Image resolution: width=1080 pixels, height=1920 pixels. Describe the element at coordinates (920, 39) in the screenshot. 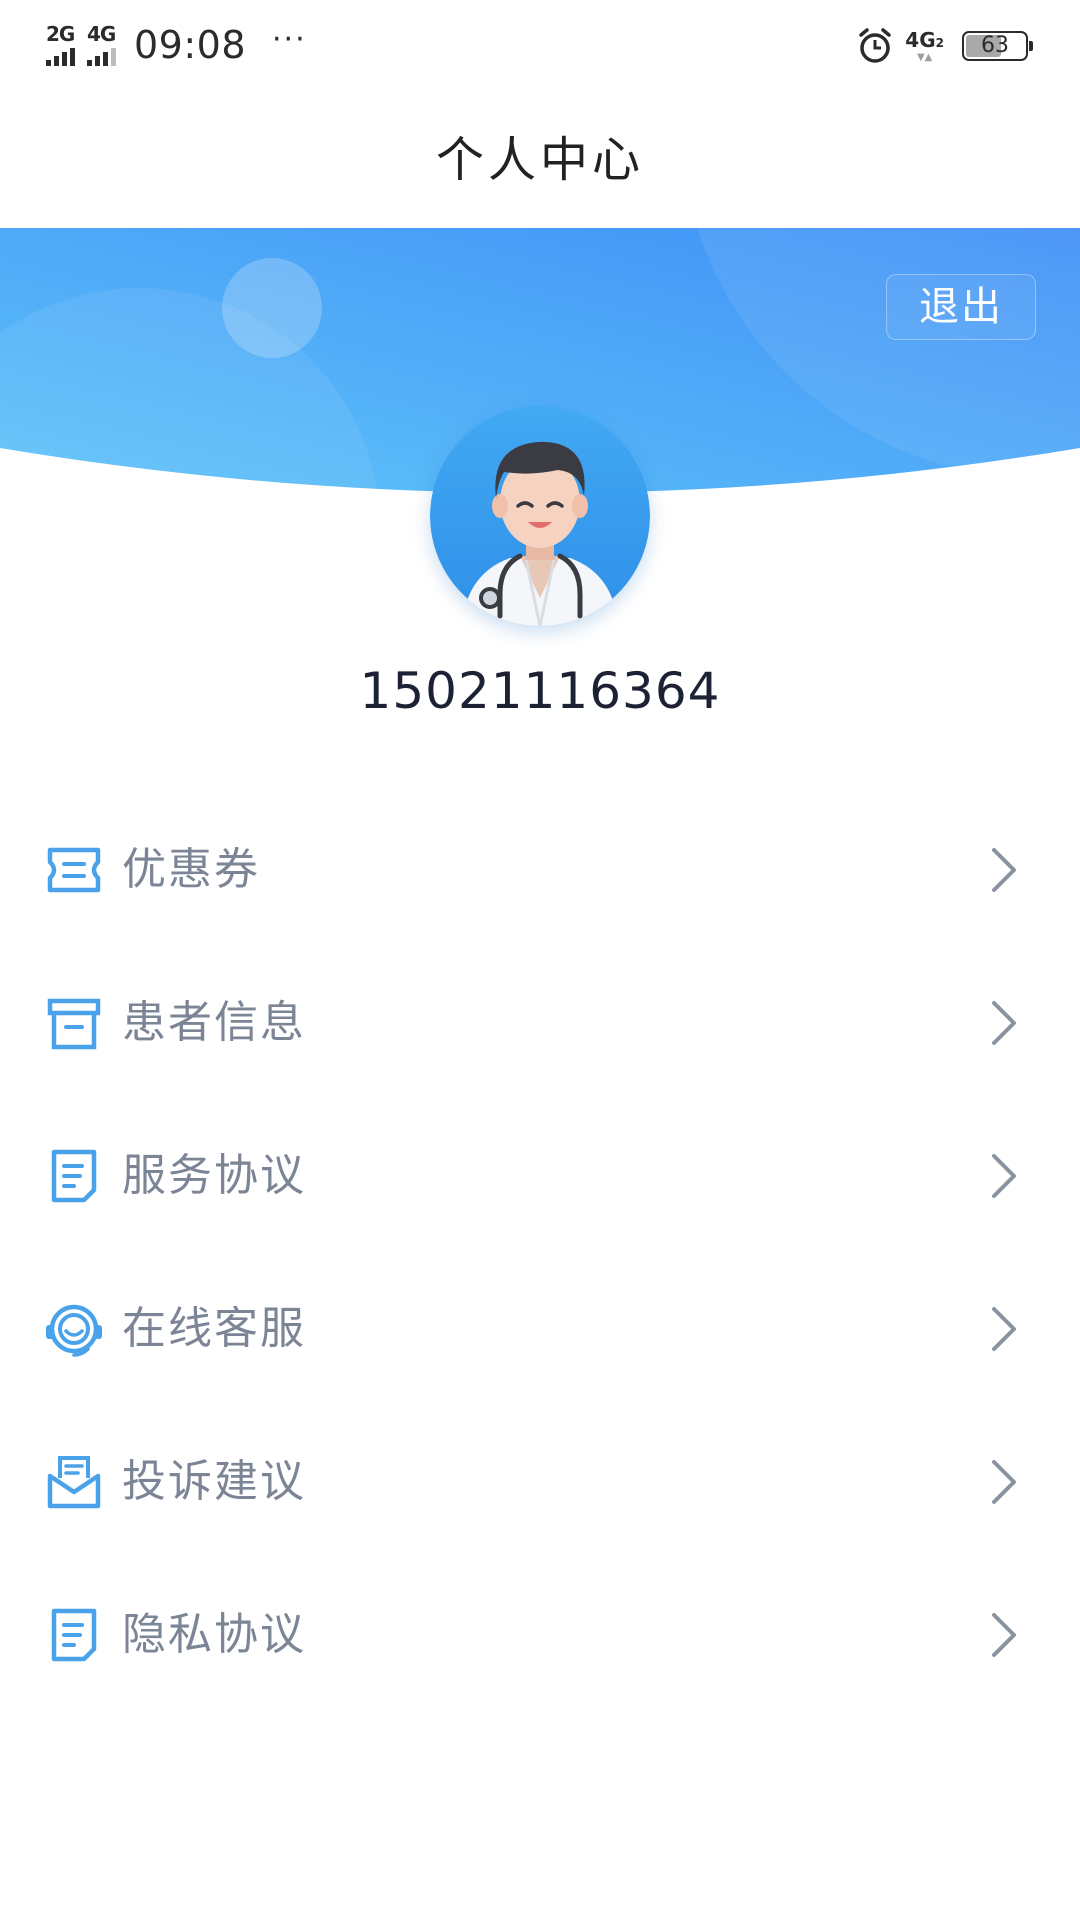

I see `network-label: 4G` at that location.